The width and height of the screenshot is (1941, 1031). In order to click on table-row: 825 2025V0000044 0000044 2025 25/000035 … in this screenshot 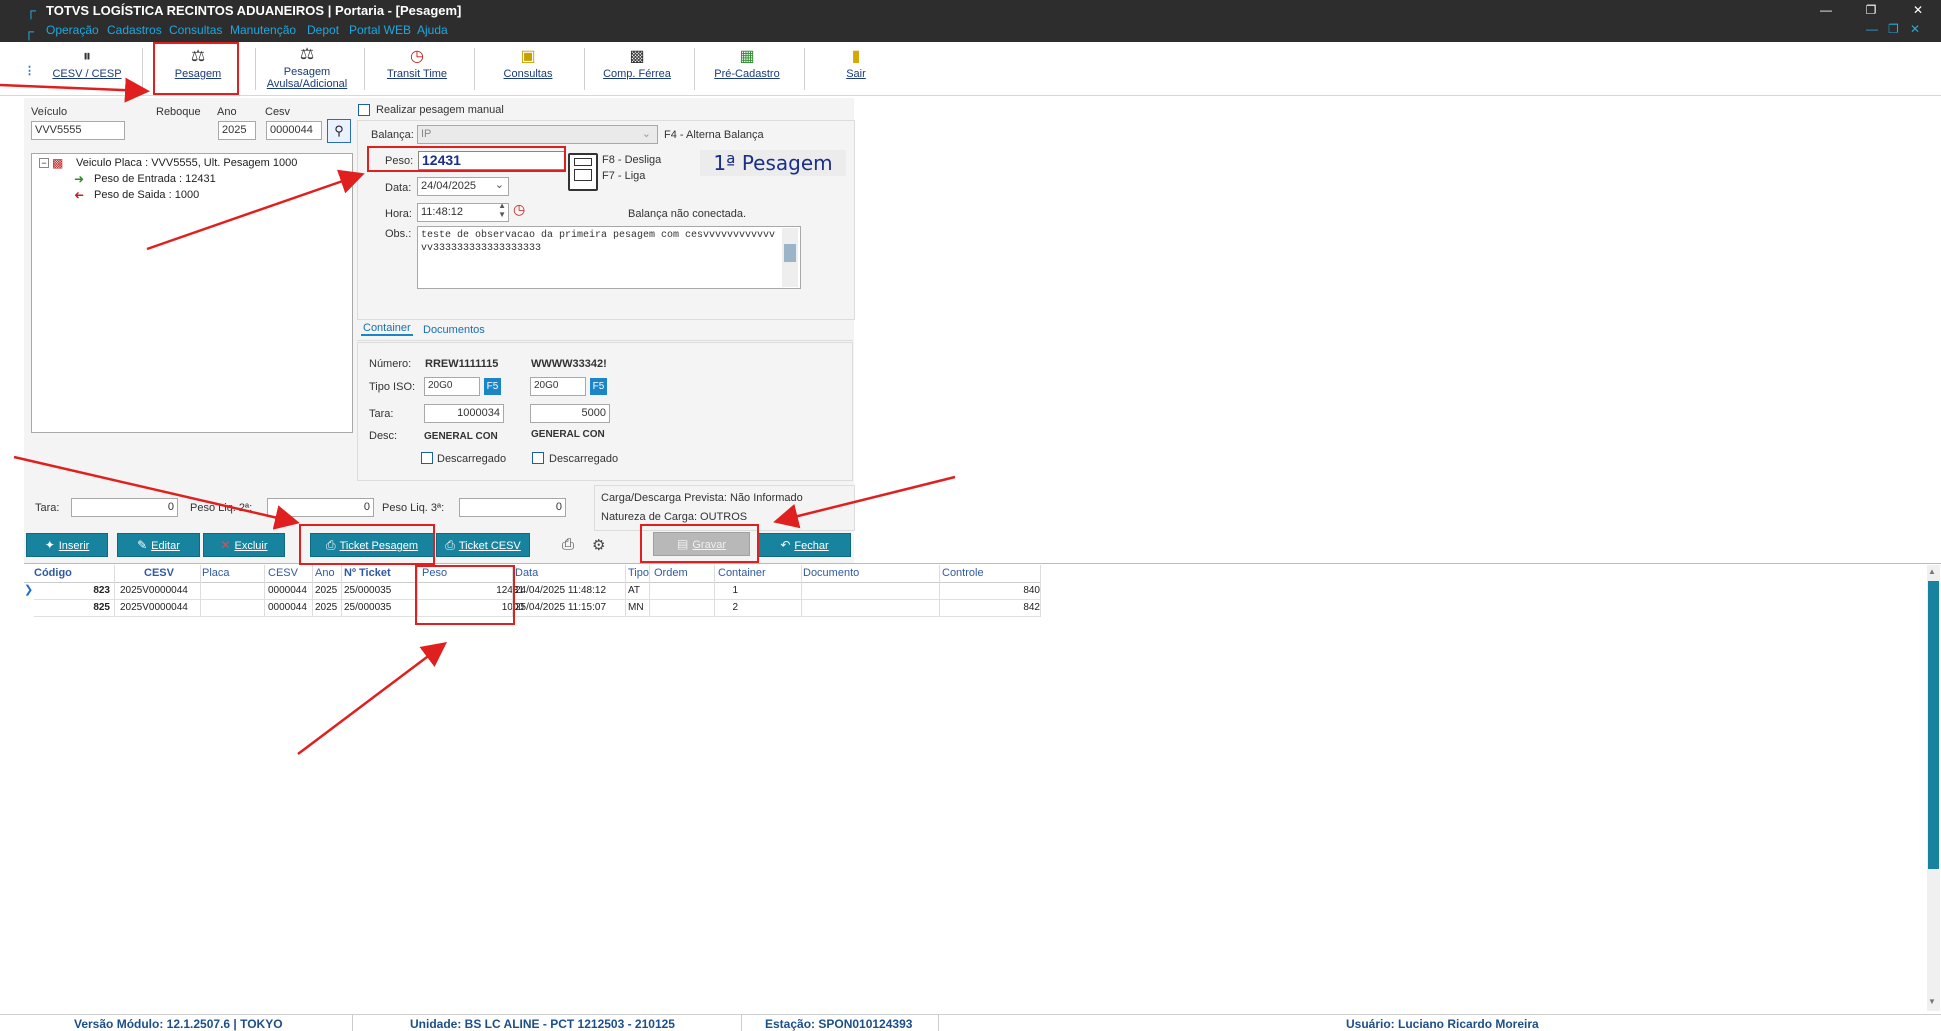, I will do `click(537, 608)`.